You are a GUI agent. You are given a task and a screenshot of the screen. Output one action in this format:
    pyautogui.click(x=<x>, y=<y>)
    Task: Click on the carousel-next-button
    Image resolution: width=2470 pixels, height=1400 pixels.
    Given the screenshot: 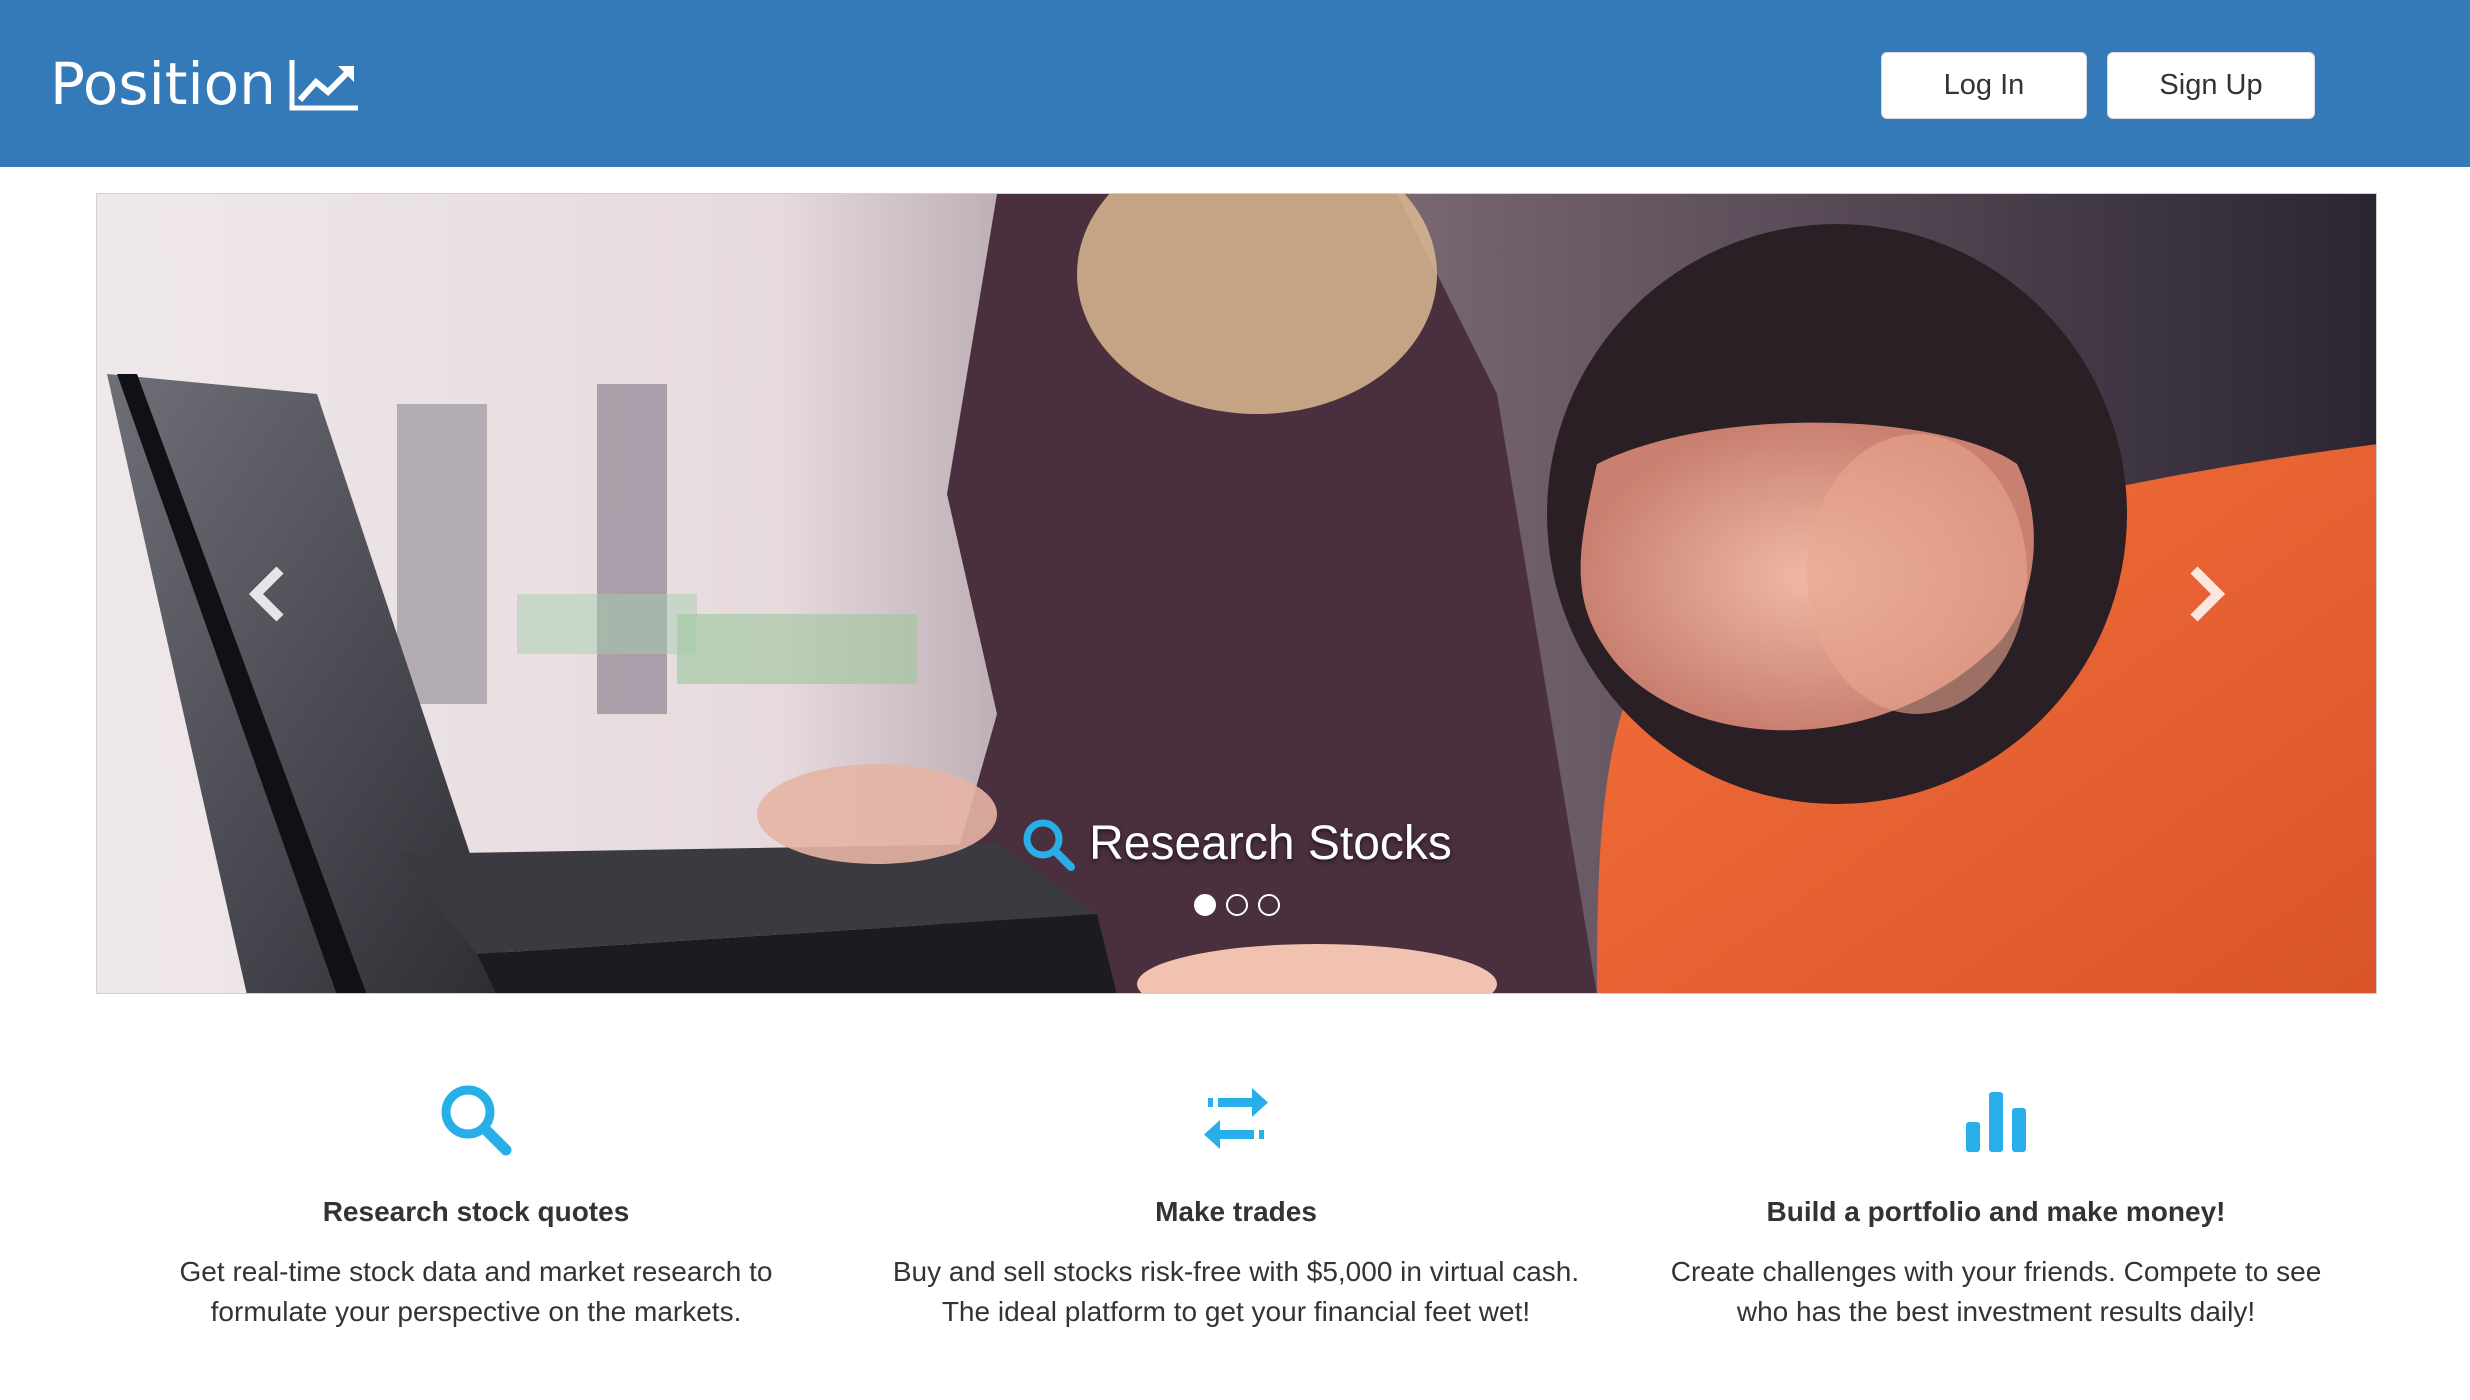 What is the action you would take?
    pyautogui.click(x=2207, y=594)
    